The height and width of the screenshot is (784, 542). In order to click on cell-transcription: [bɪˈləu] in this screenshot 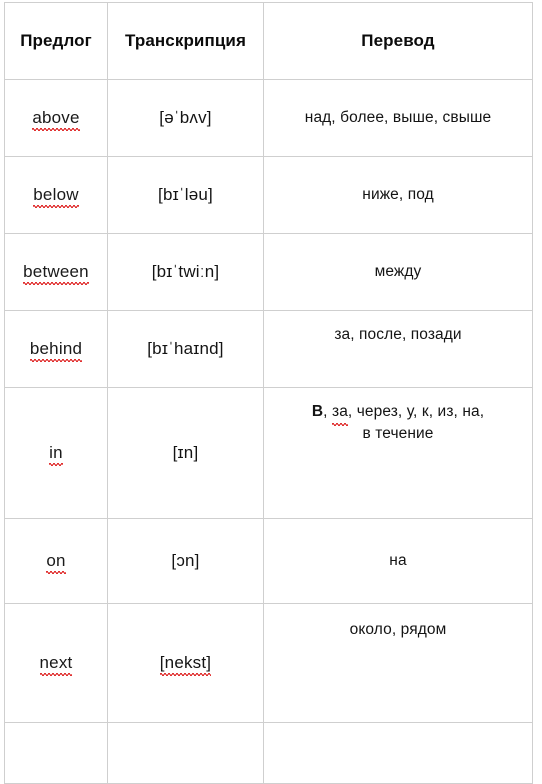, I will do `click(185, 195)`.